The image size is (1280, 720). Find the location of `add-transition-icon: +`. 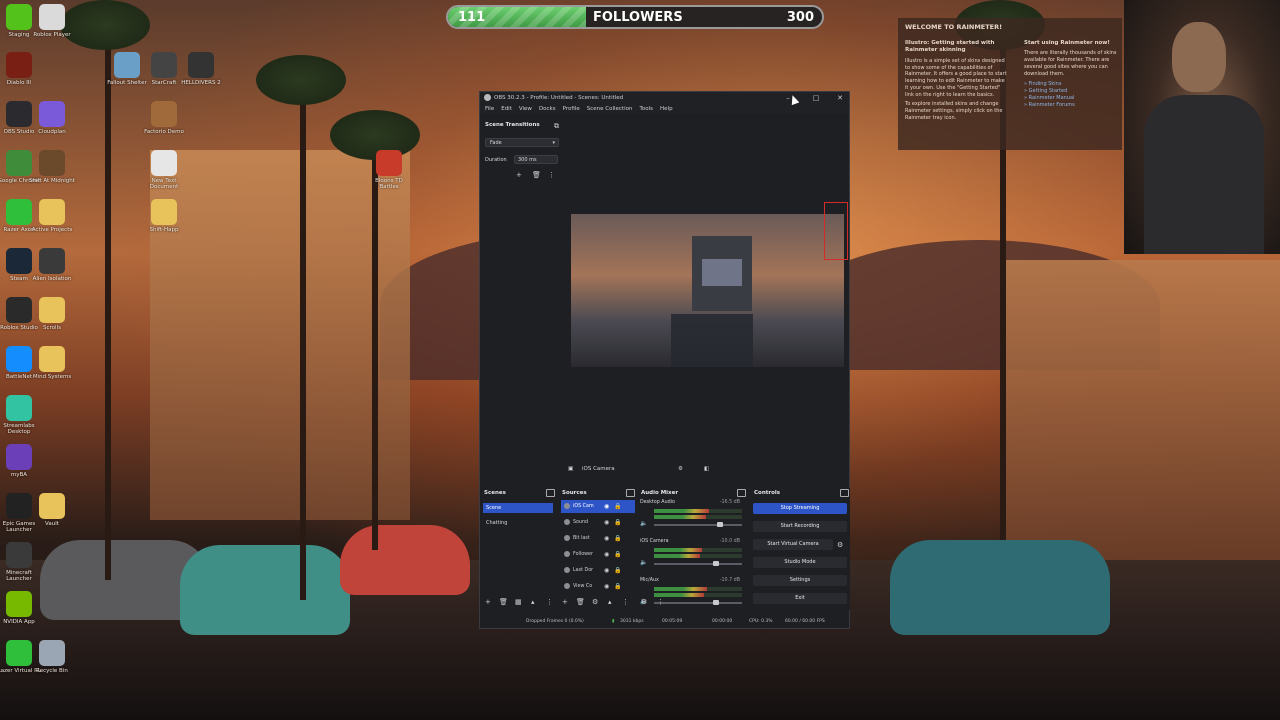

add-transition-icon: + is located at coordinates (519, 175).